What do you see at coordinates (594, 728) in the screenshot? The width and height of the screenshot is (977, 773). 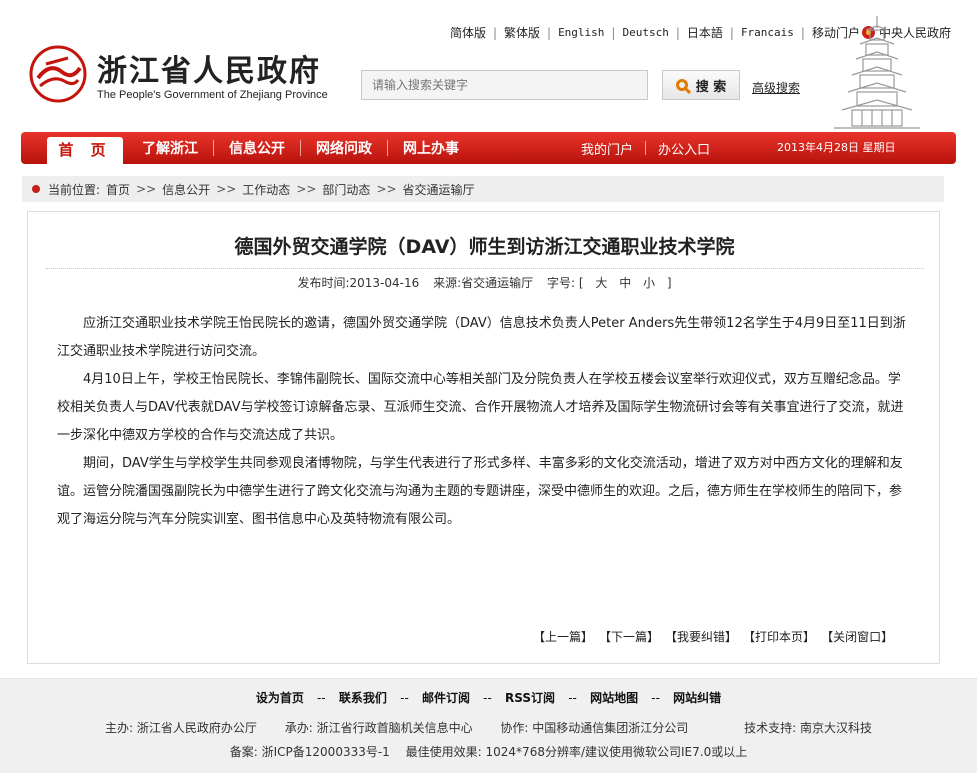 I see `footer-partner: 协作: 中国移动通信集团浙江分公司` at bounding box center [594, 728].